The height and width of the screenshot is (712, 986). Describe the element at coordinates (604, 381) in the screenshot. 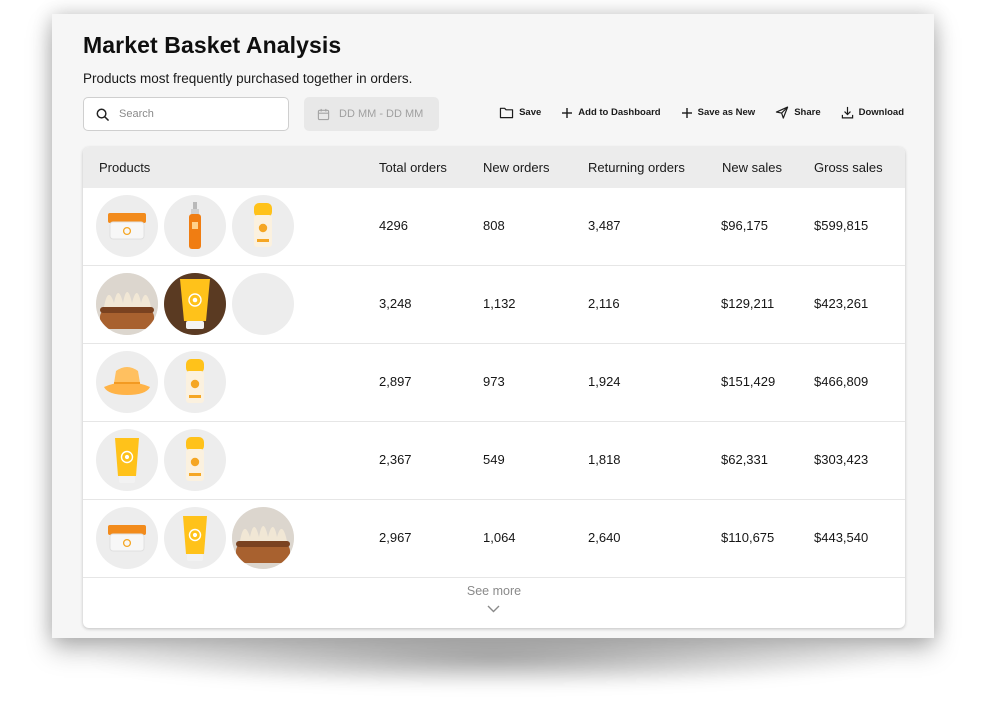

I see `returning-orders-cell: 1,924` at that location.